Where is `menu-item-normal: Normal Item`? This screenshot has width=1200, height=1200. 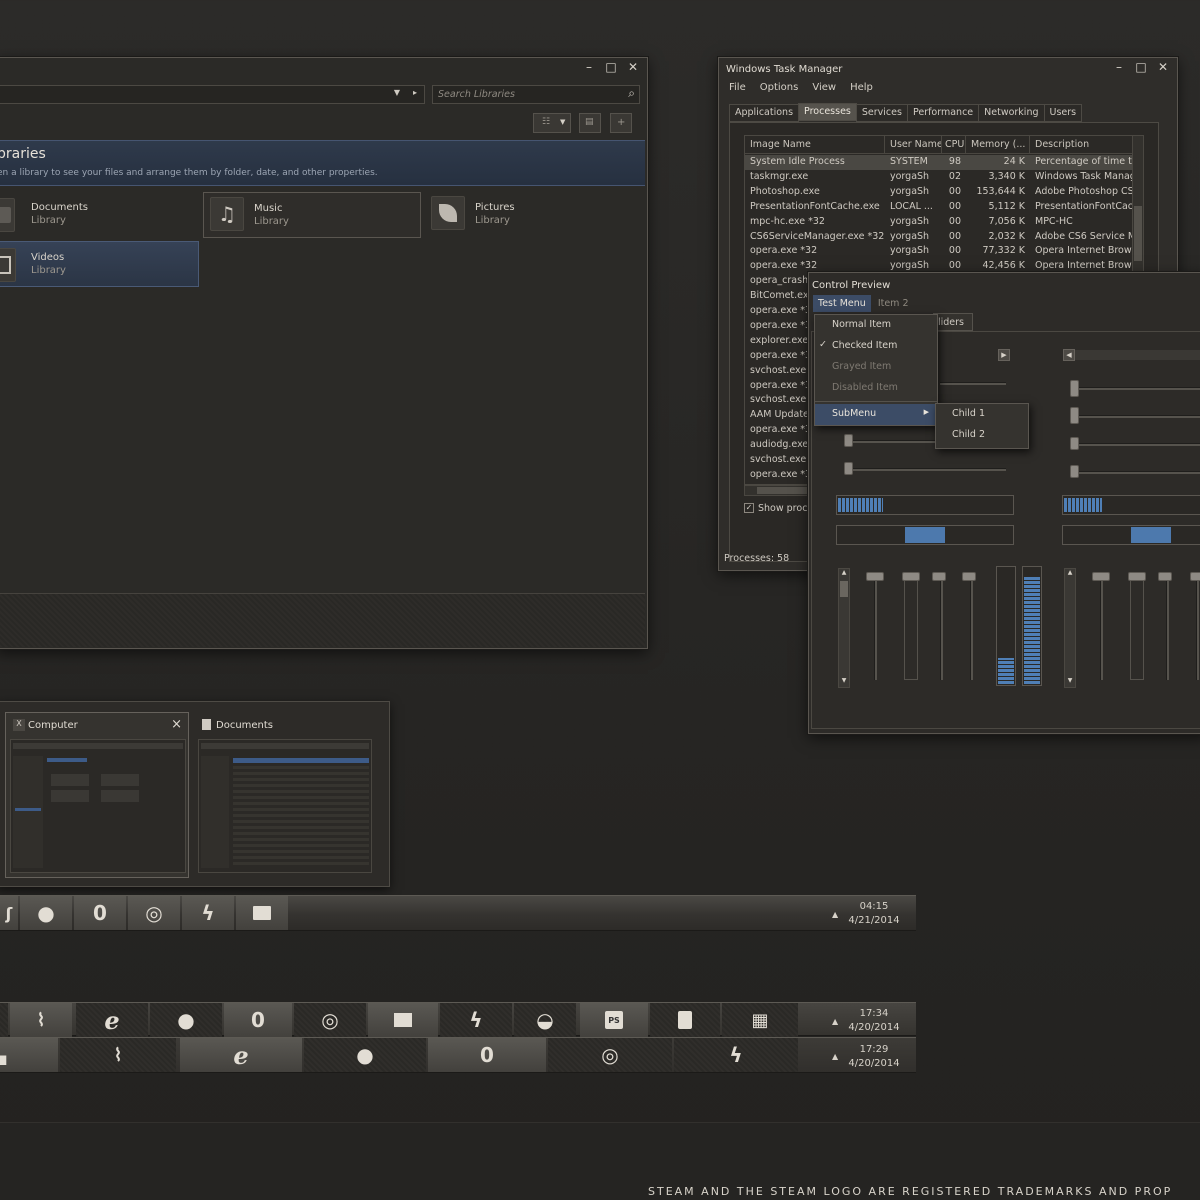
menu-item-normal: Normal Item is located at coordinates (876, 325).